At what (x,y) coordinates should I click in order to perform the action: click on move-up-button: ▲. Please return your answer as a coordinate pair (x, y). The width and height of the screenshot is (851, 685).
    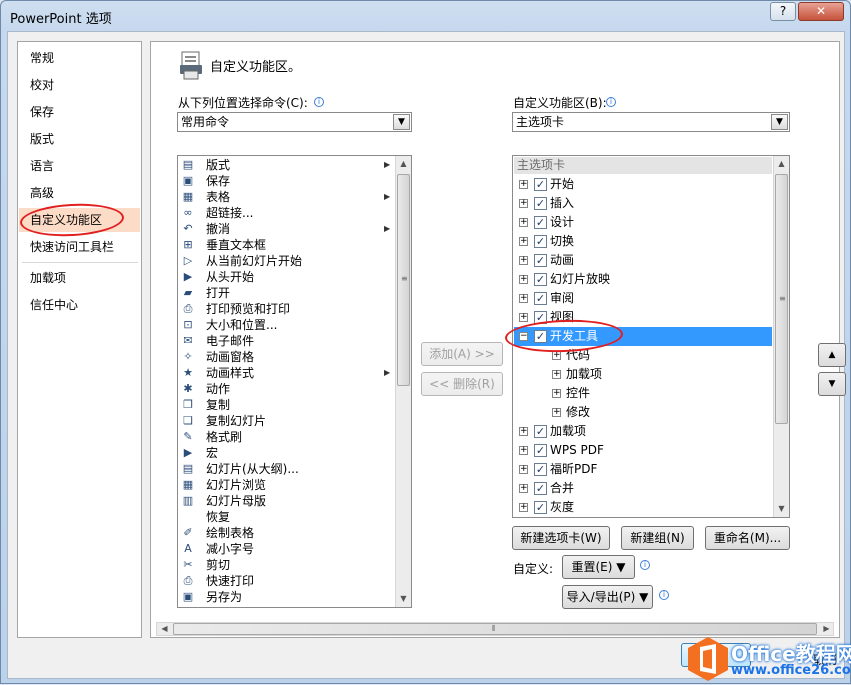
    Looking at the image, I should click on (832, 355).